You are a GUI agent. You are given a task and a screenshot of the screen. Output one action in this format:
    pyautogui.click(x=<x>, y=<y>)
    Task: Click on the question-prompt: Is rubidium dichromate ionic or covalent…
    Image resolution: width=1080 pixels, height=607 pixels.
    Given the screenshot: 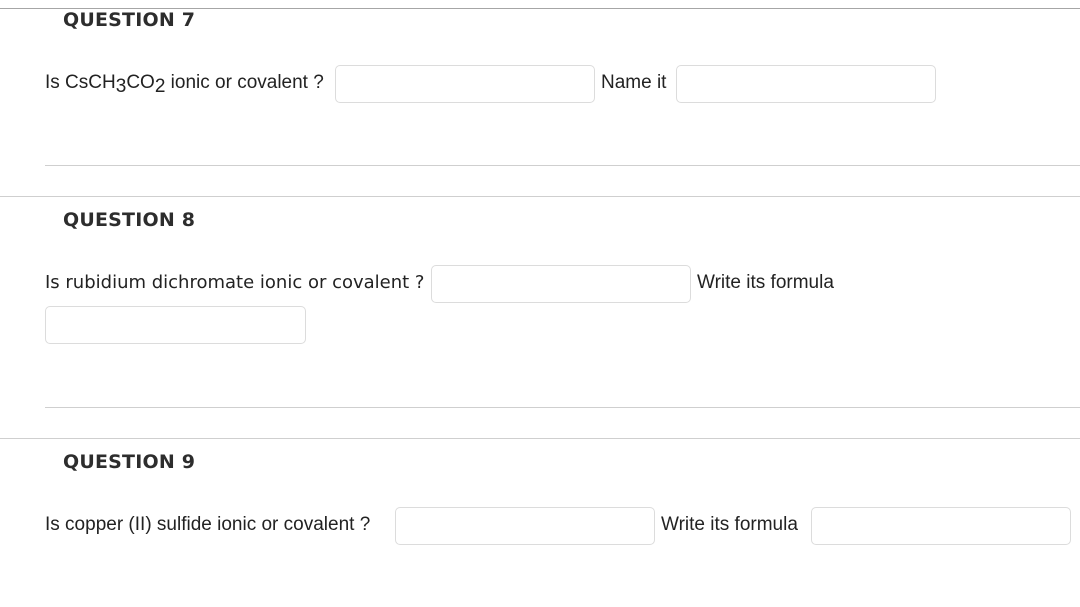 What is the action you would take?
    pyautogui.click(x=235, y=282)
    